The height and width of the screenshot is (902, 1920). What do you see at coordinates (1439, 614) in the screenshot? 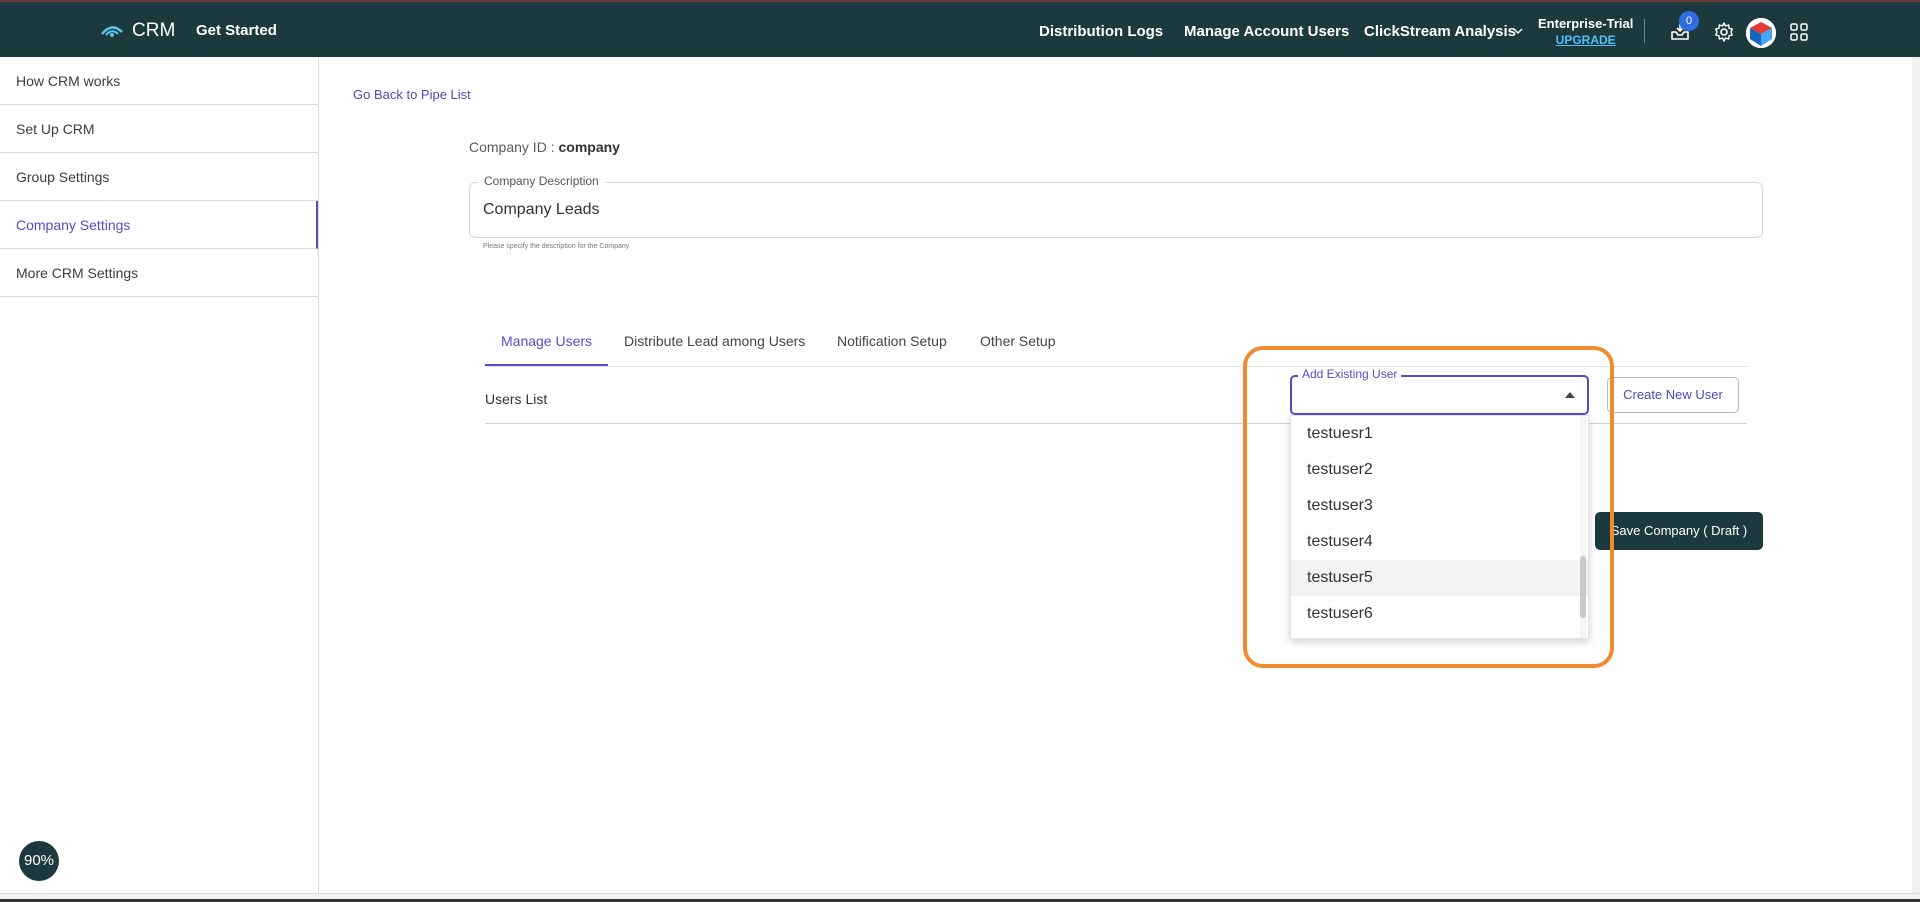
I see `dropdown-option: testuser6` at bounding box center [1439, 614].